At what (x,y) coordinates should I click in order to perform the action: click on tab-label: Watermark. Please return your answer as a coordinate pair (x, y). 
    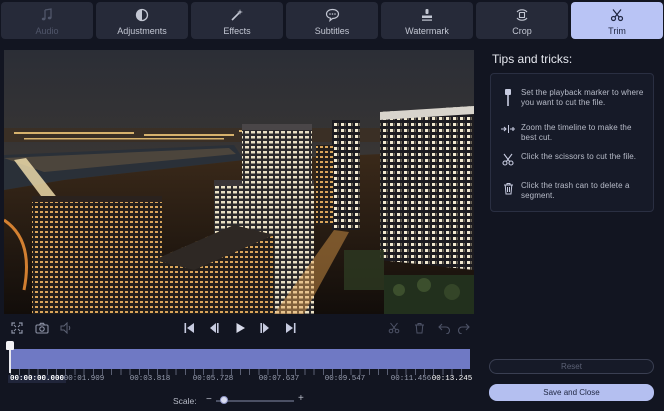
    Looking at the image, I should click on (427, 31).